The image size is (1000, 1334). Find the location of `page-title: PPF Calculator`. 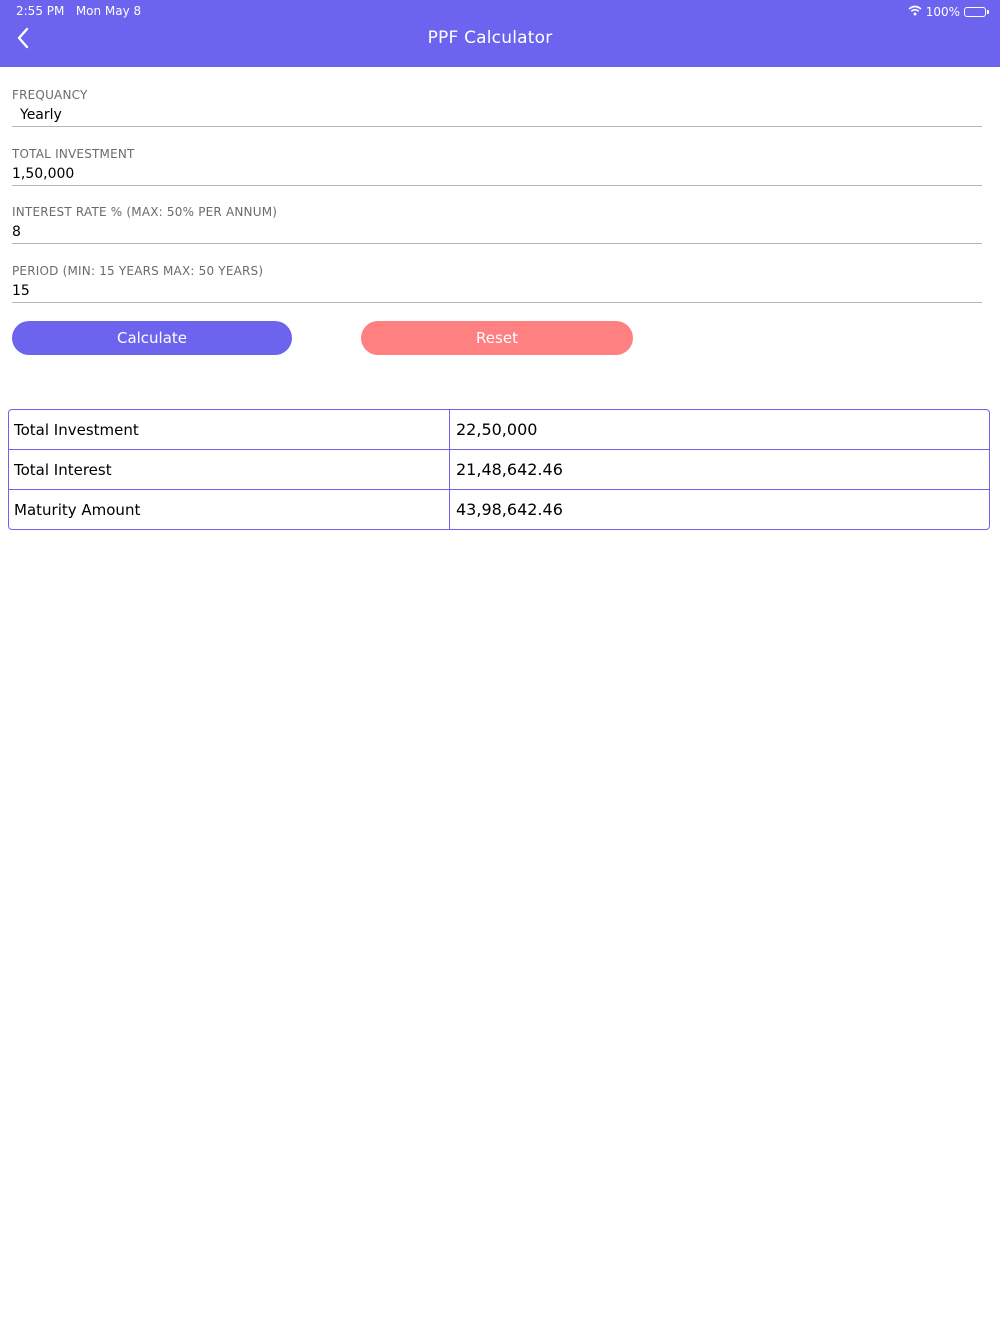

page-title: PPF Calculator is located at coordinates (490, 38).